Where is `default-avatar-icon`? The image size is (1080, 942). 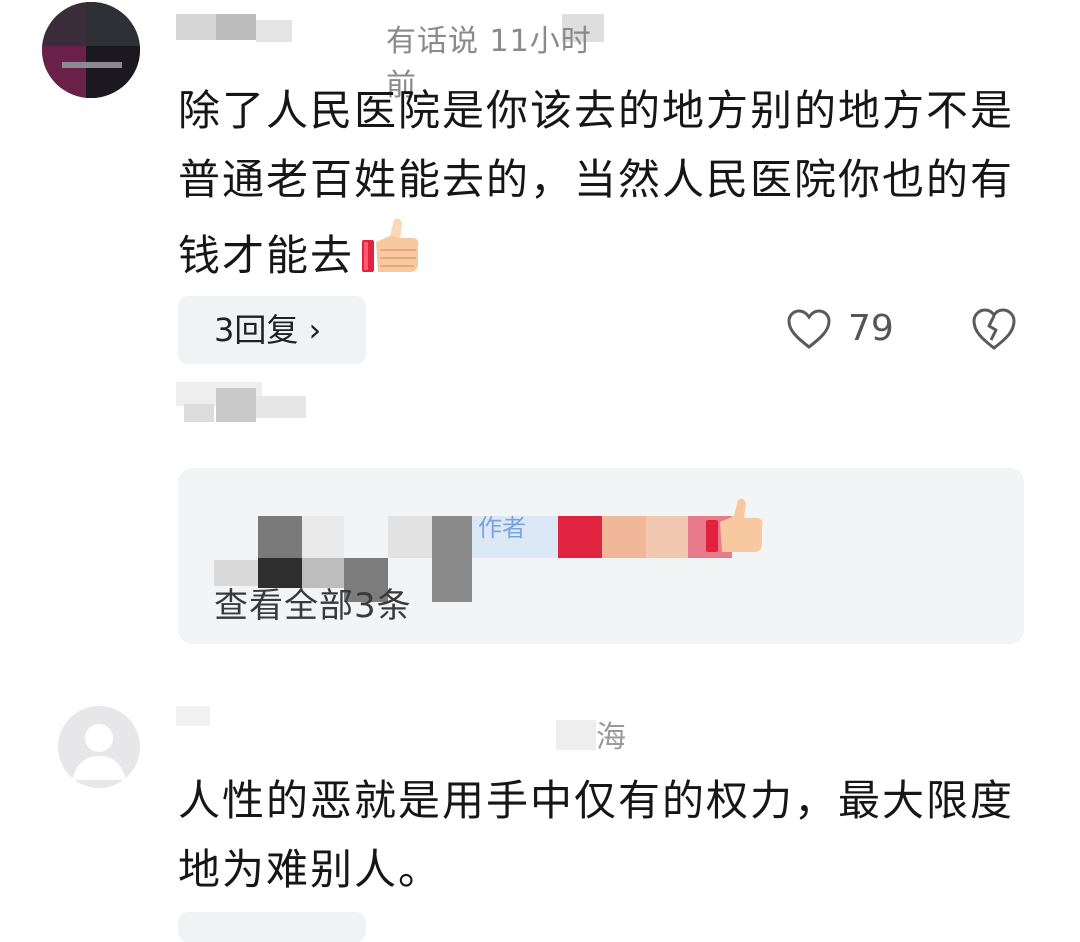 default-avatar-icon is located at coordinates (99, 752).